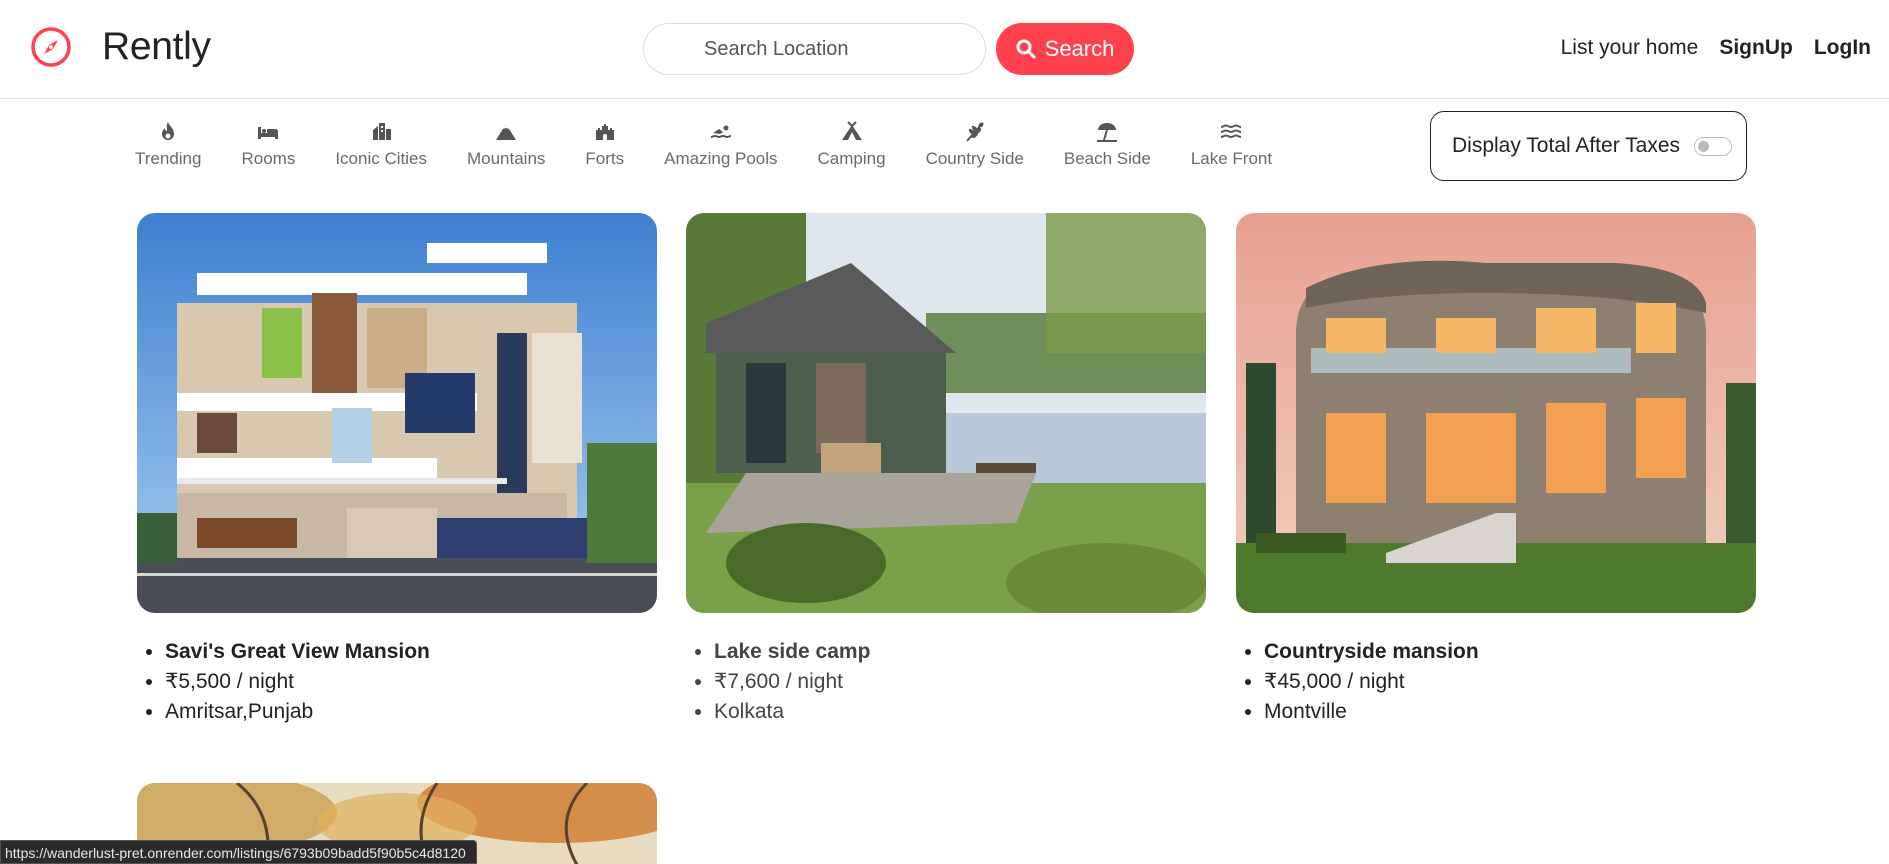 This screenshot has width=1889, height=864. I want to click on listing-price: ₹45,000 / night, so click(1510, 682).